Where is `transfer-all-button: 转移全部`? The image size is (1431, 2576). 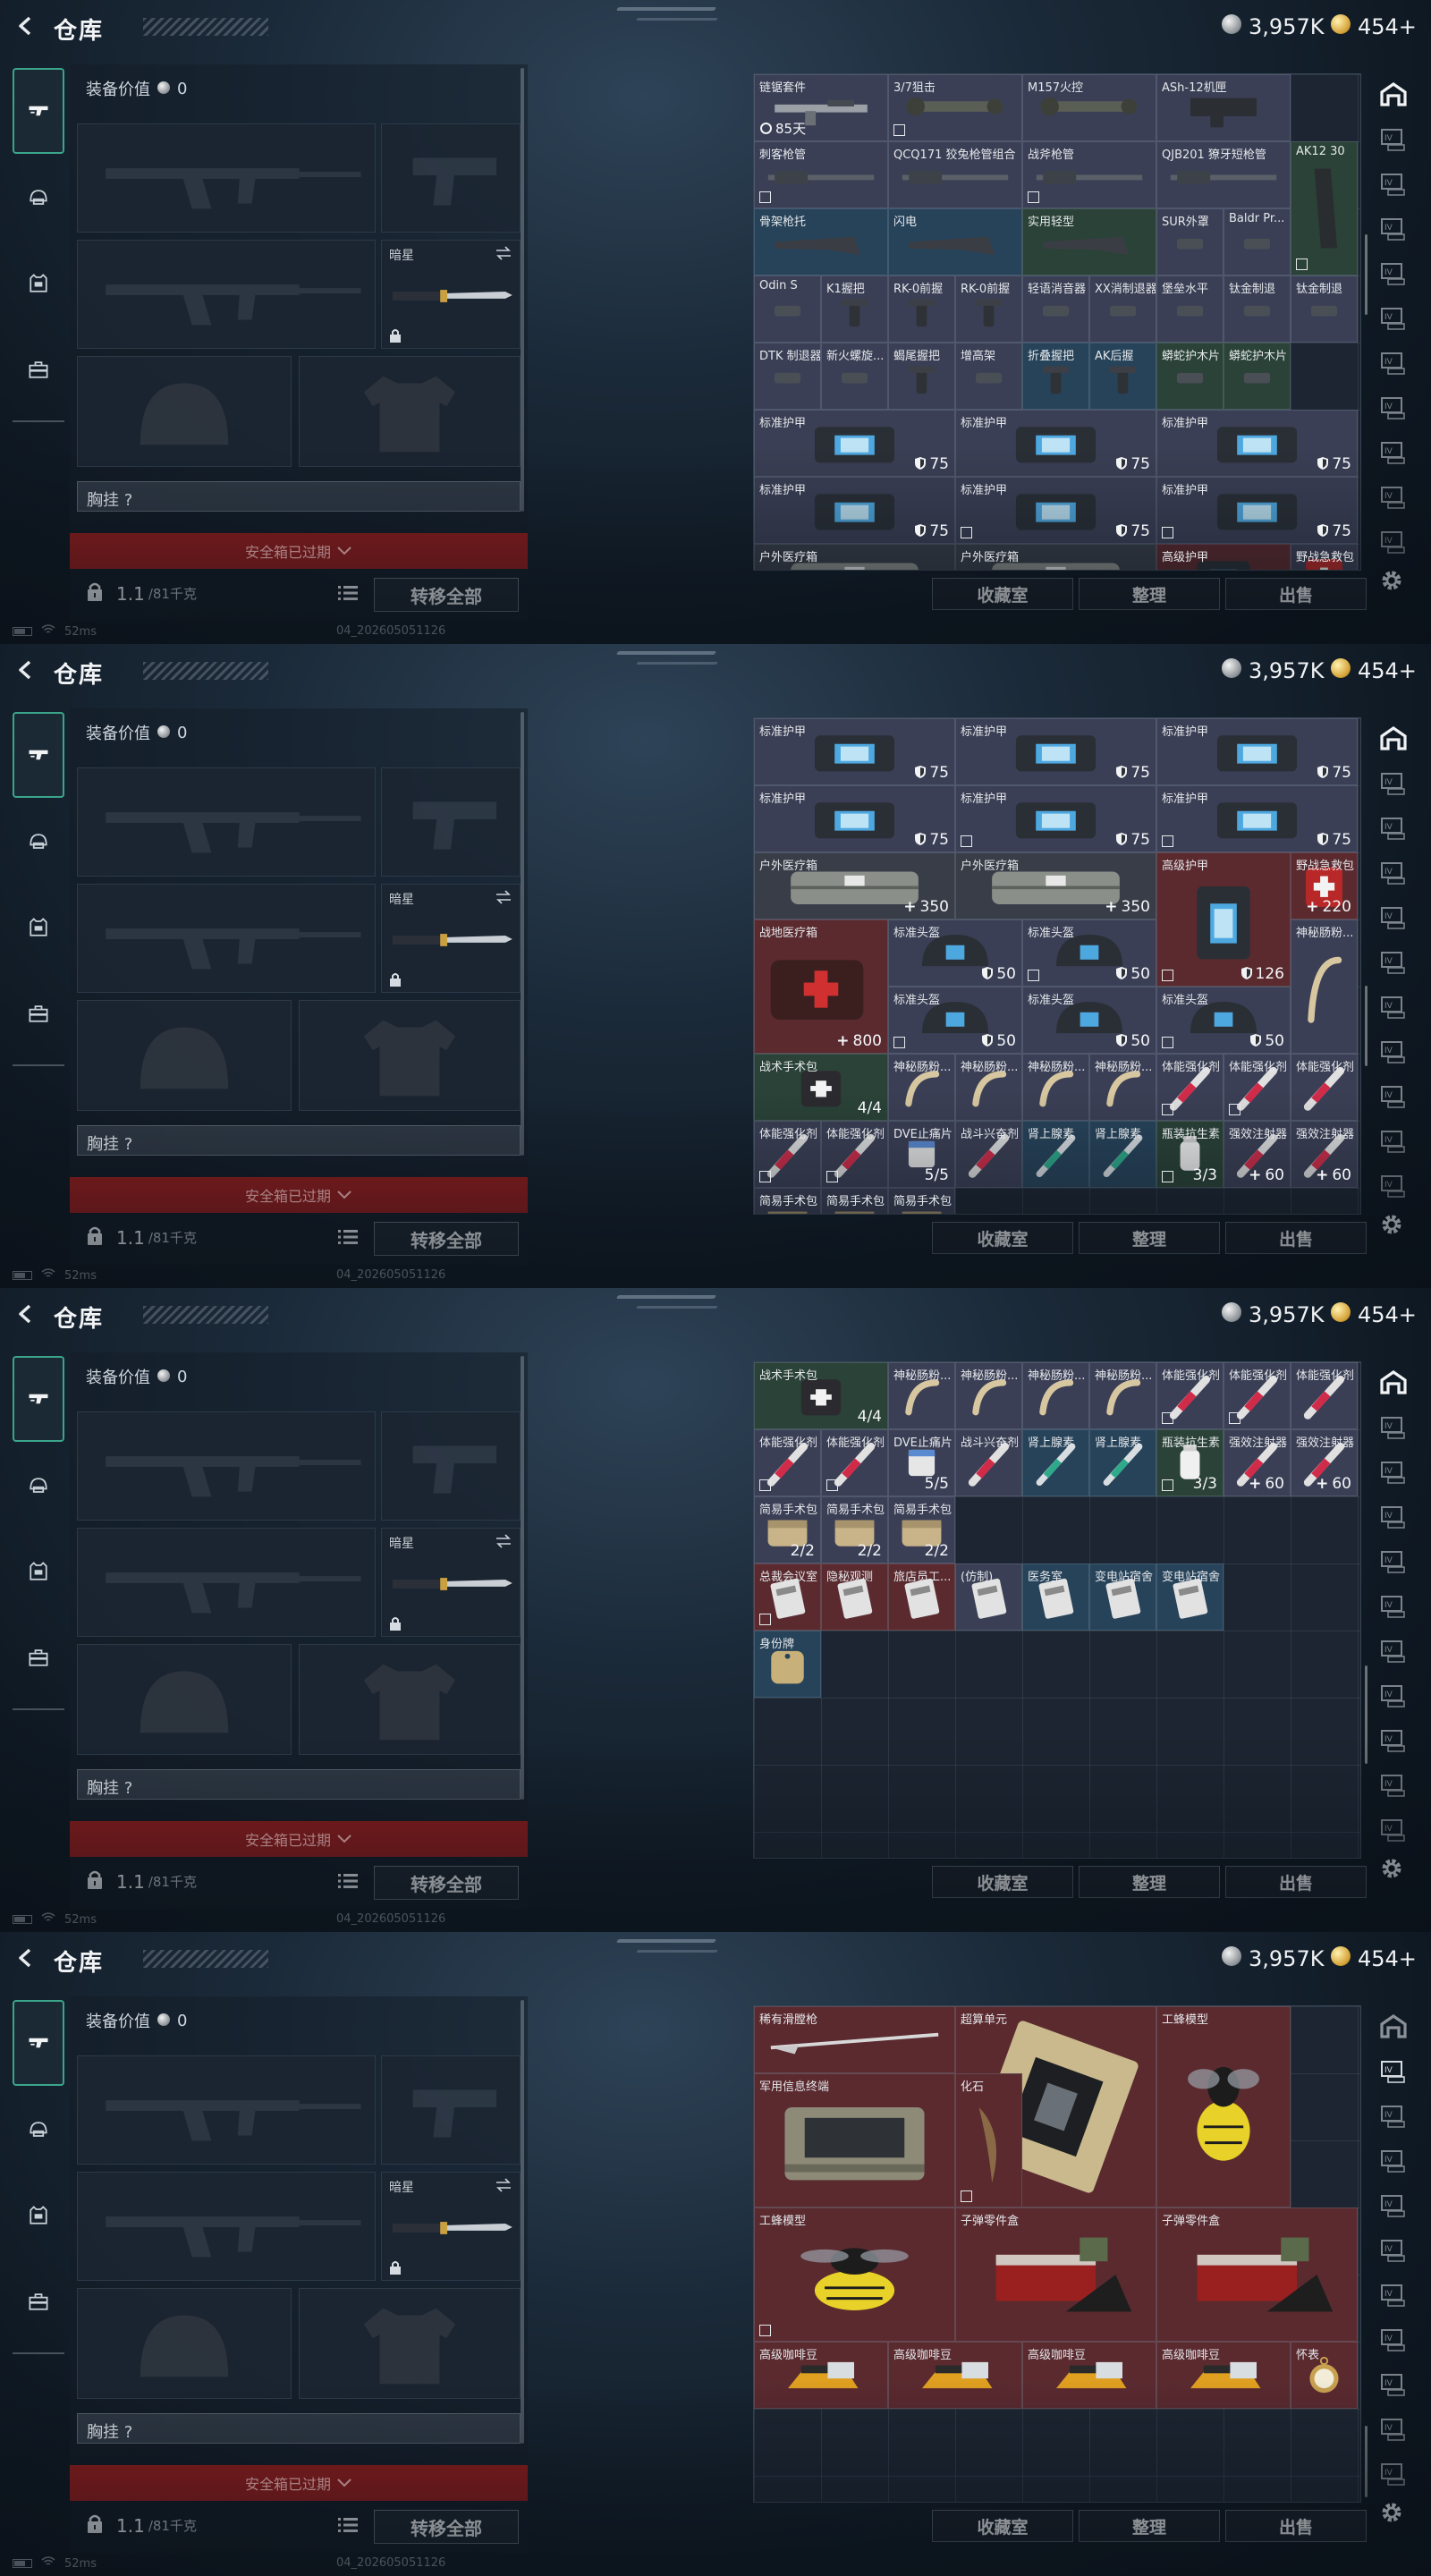
transfer-all-button: 转移全部 is located at coordinates (447, 1883).